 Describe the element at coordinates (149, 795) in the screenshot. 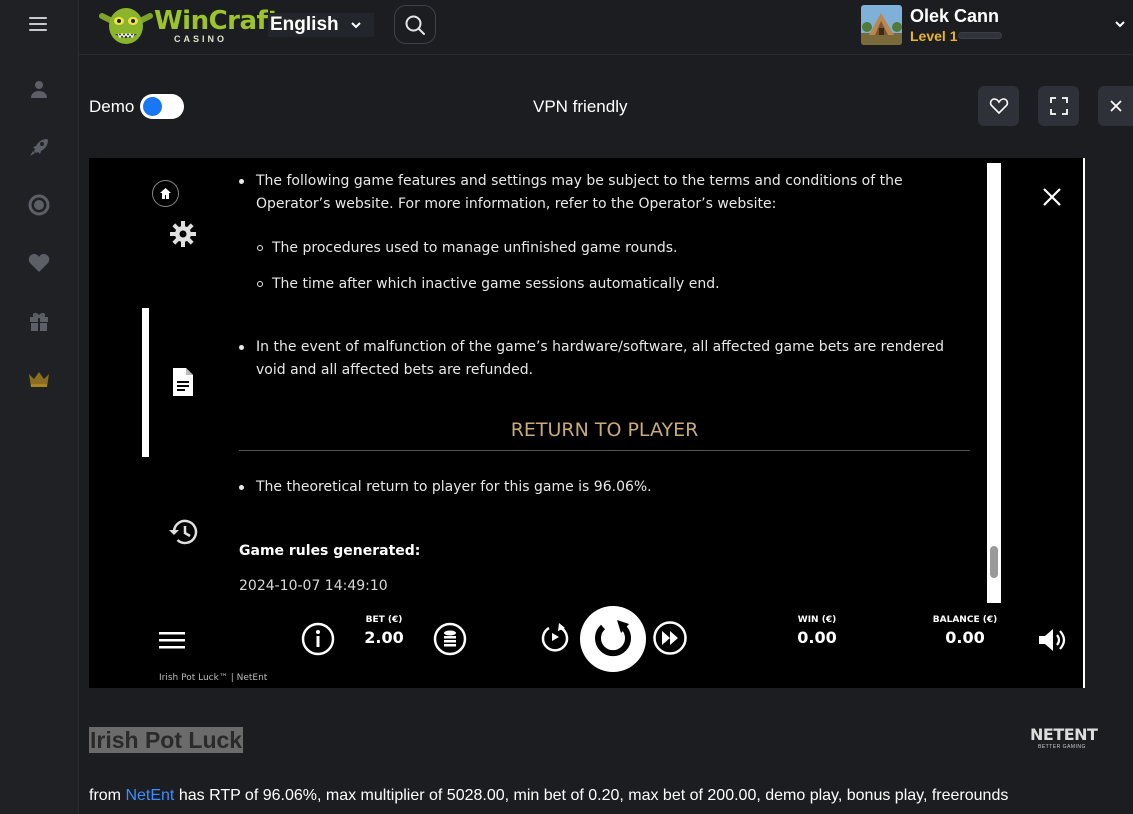

I see `provider-link: NetEnt` at that location.